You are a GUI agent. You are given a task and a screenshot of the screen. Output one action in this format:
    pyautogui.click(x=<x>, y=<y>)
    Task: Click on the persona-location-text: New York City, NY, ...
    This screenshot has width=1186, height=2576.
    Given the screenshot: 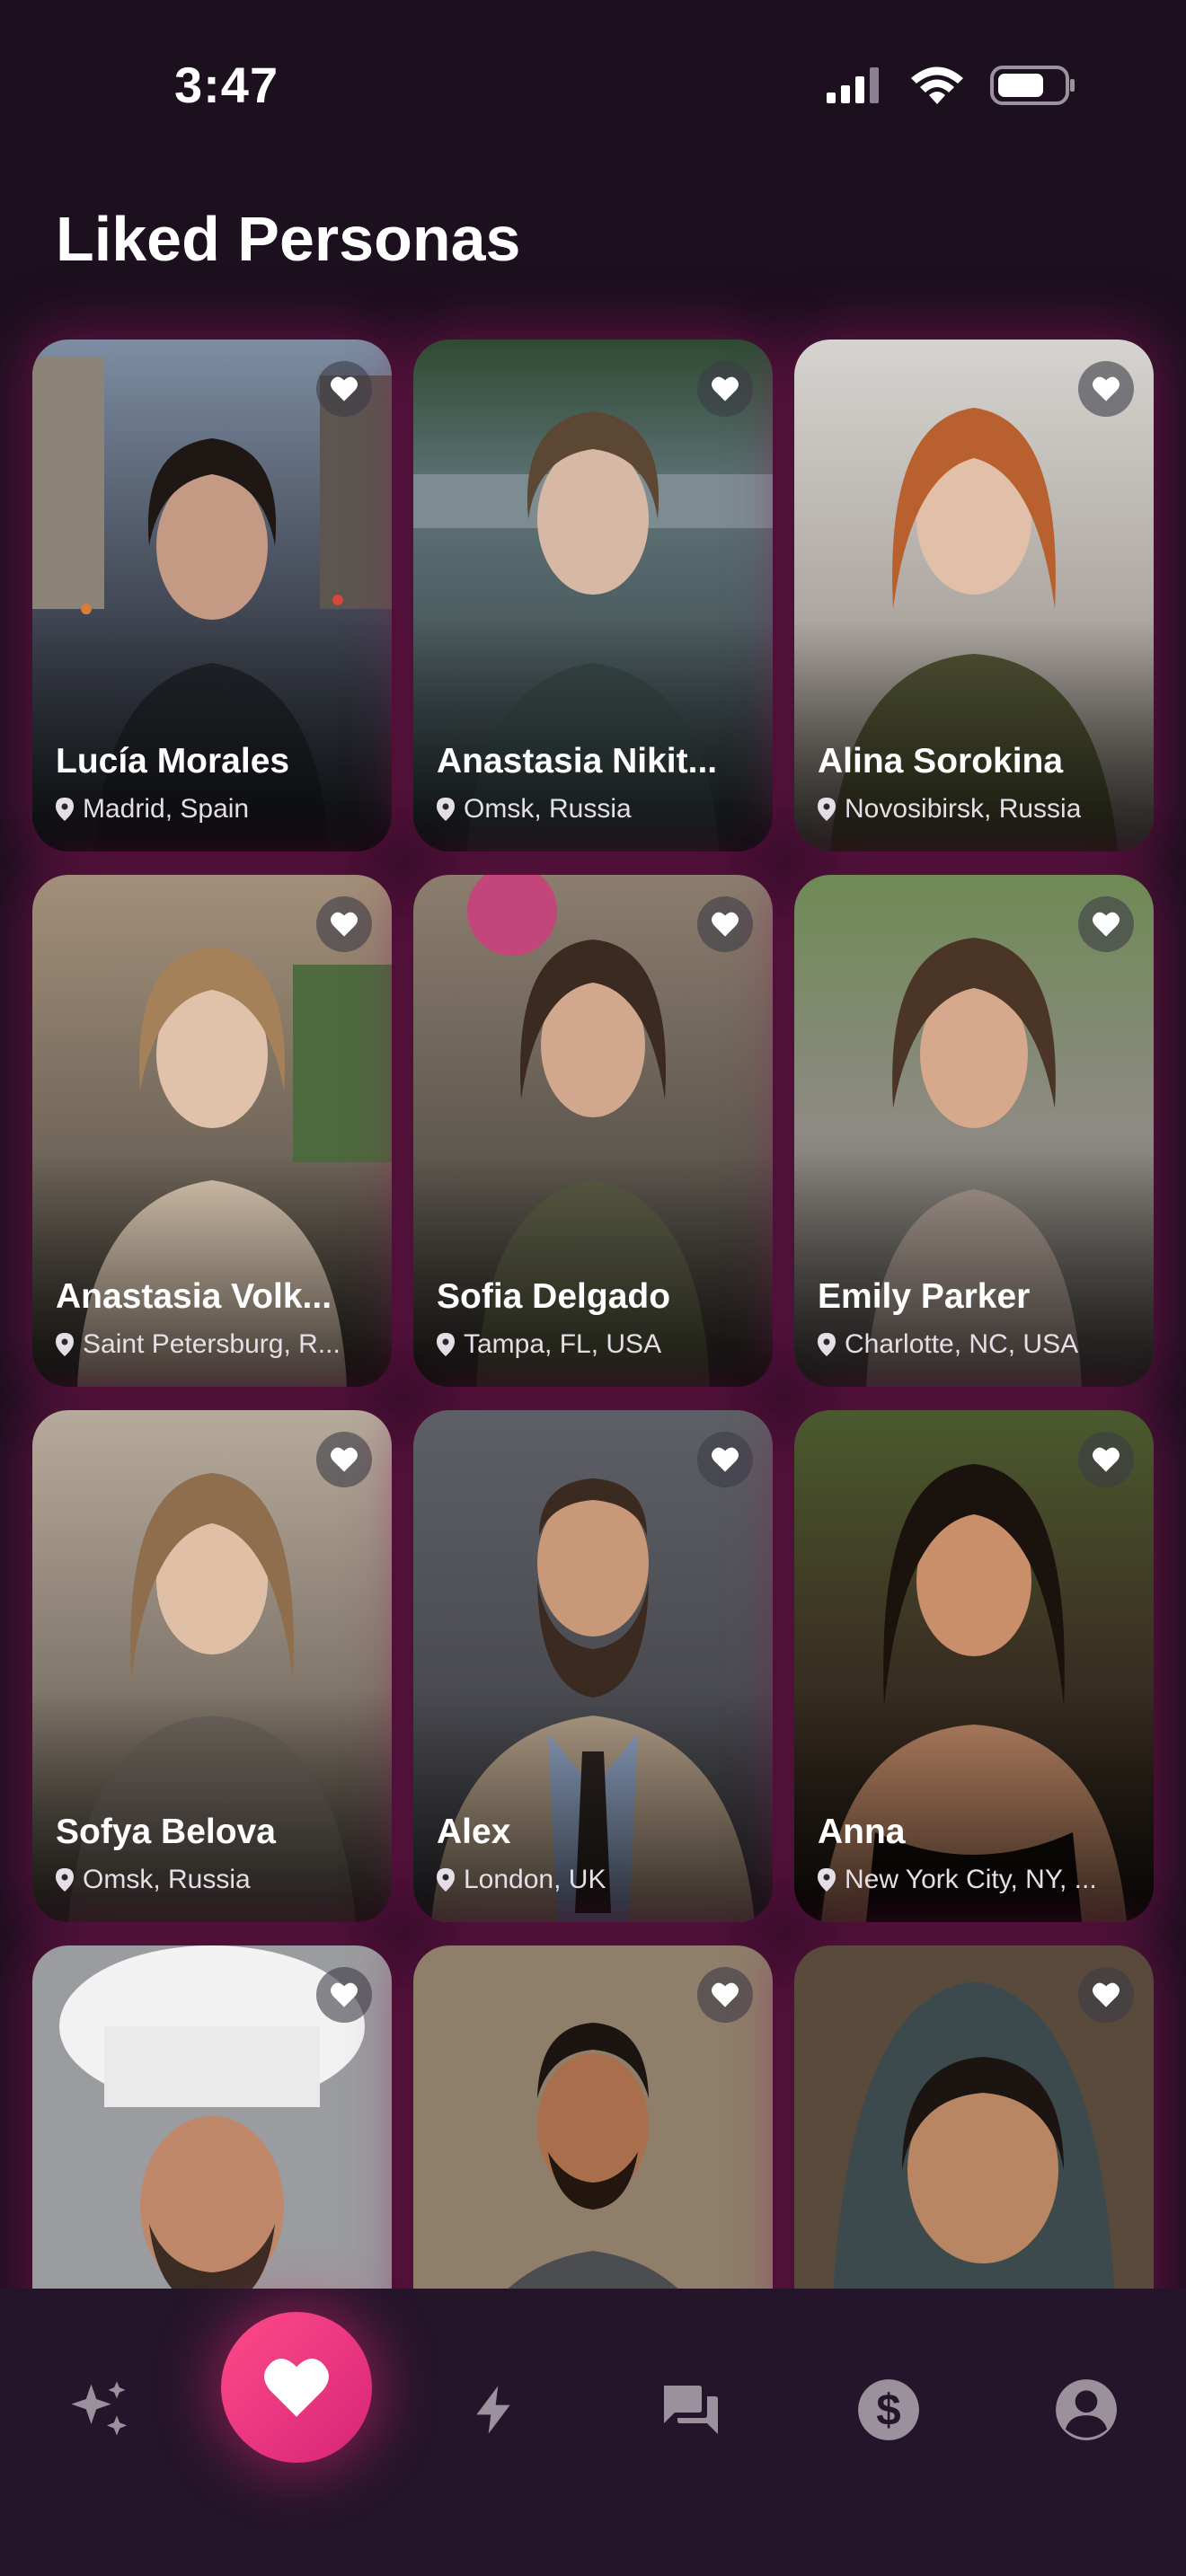 What is the action you would take?
    pyautogui.click(x=971, y=1879)
    